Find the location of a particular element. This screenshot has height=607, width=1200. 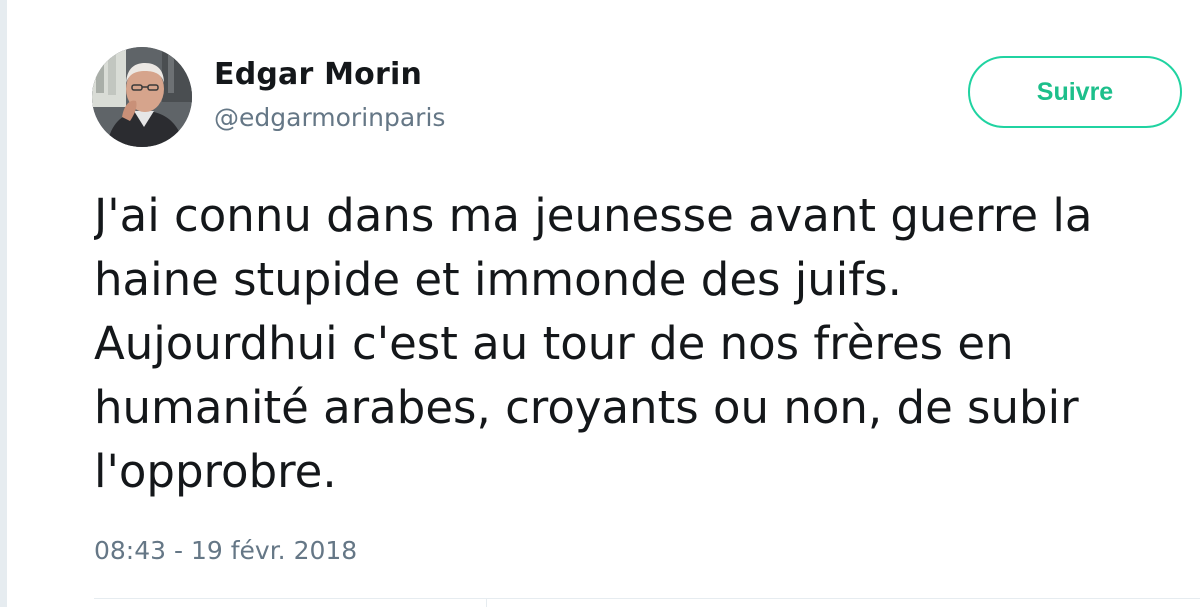

window-left-edge is located at coordinates (3, 303).